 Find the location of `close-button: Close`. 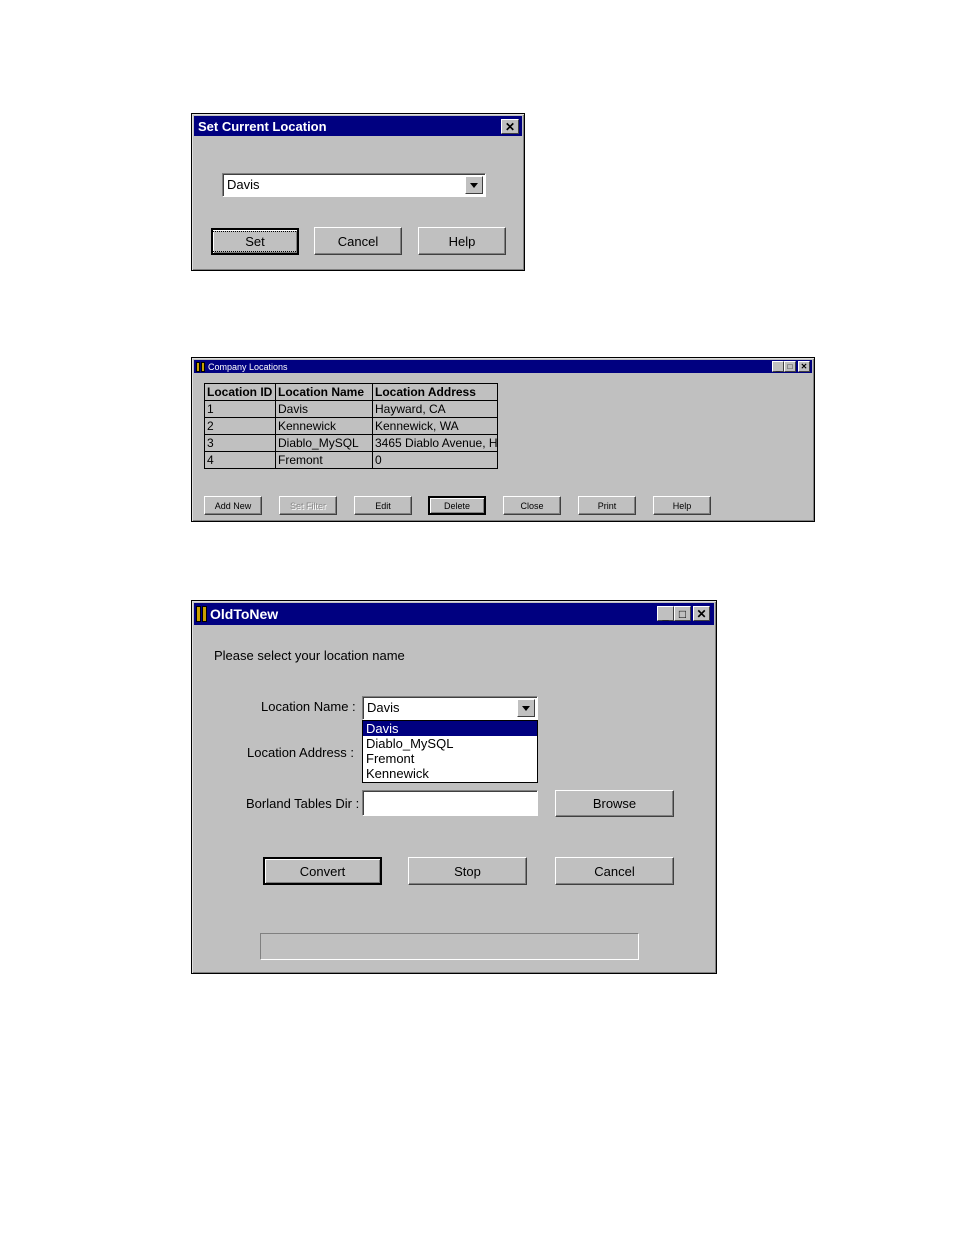

close-button: Close is located at coordinates (532, 505).